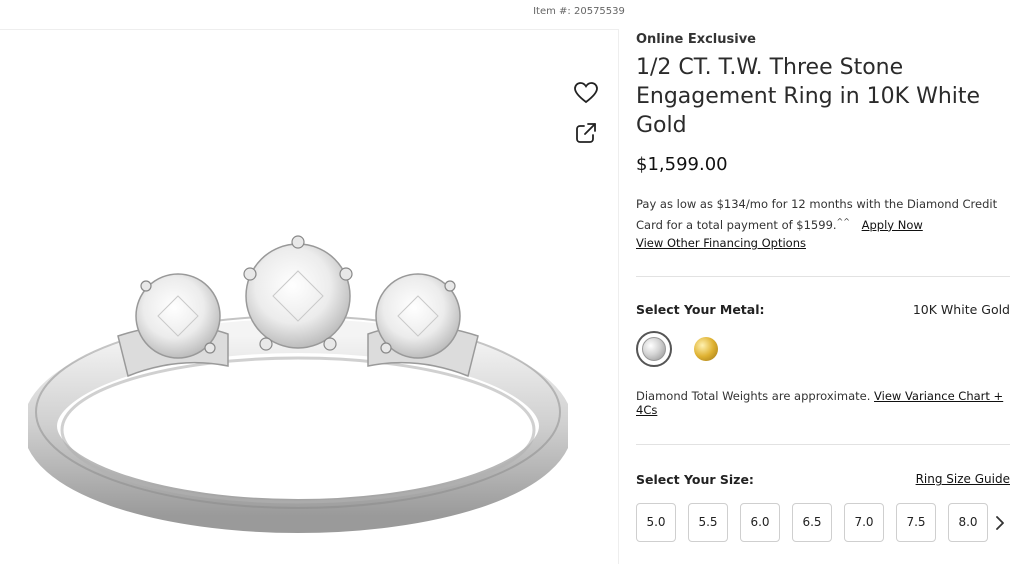 This screenshot has height=564, width=1024. I want to click on metal-option-white-gold, so click(654, 348).